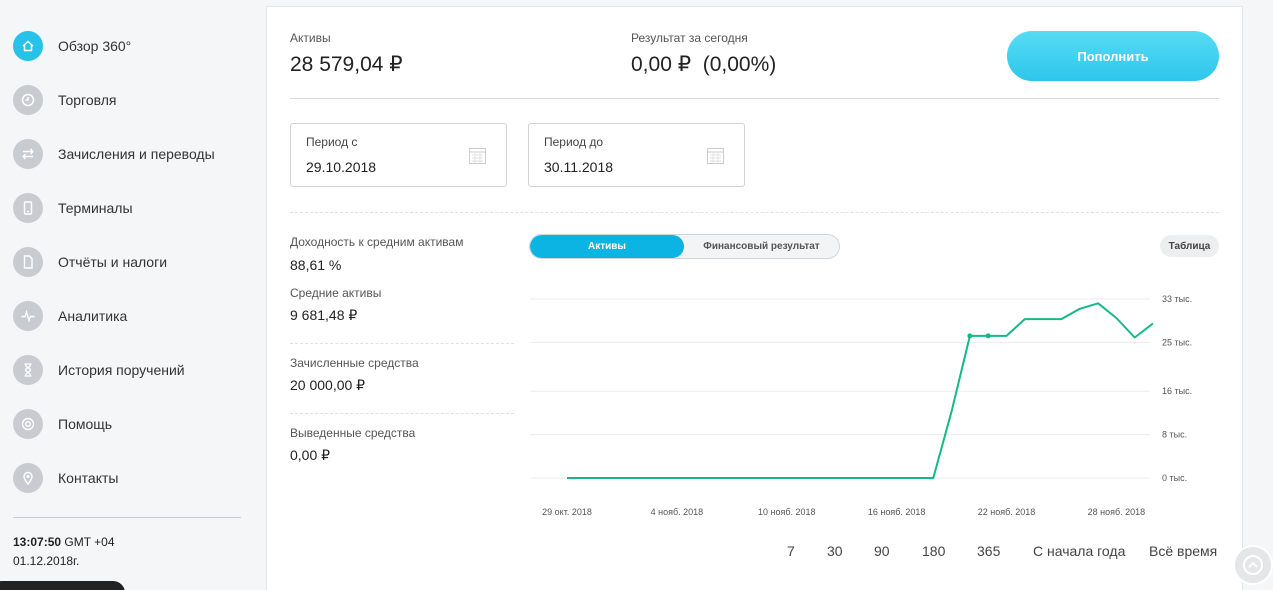 The width and height of the screenshot is (1273, 590). I want to click on x-tick-label: 29 окт. 2018, so click(567, 512).